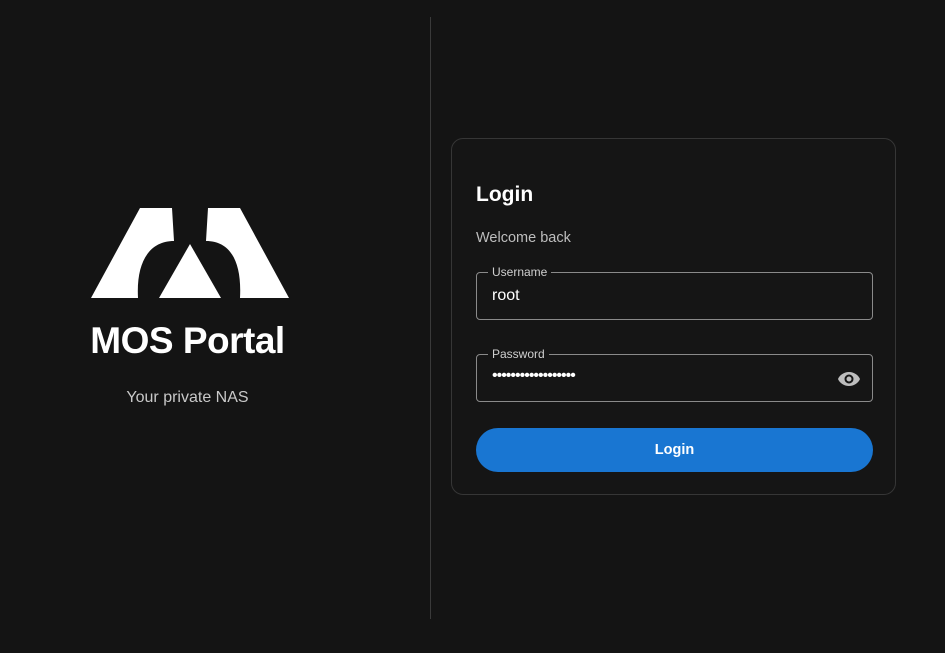 This screenshot has height=653, width=945. What do you see at coordinates (506, 296) in the screenshot?
I see `username-value: root` at bounding box center [506, 296].